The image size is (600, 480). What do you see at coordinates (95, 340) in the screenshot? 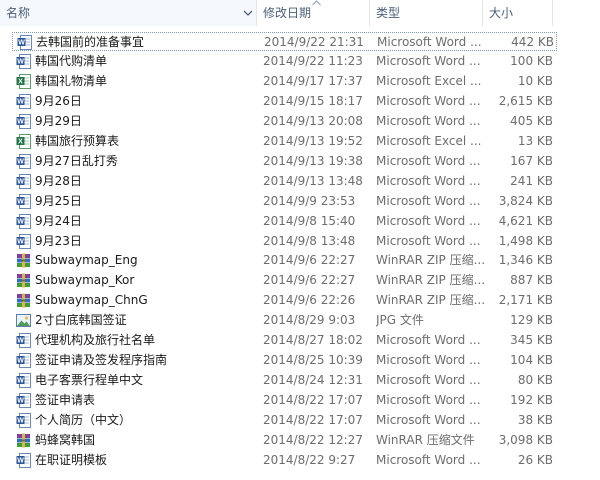
I see `file-name: 代理机构及旅行社名单` at bounding box center [95, 340].